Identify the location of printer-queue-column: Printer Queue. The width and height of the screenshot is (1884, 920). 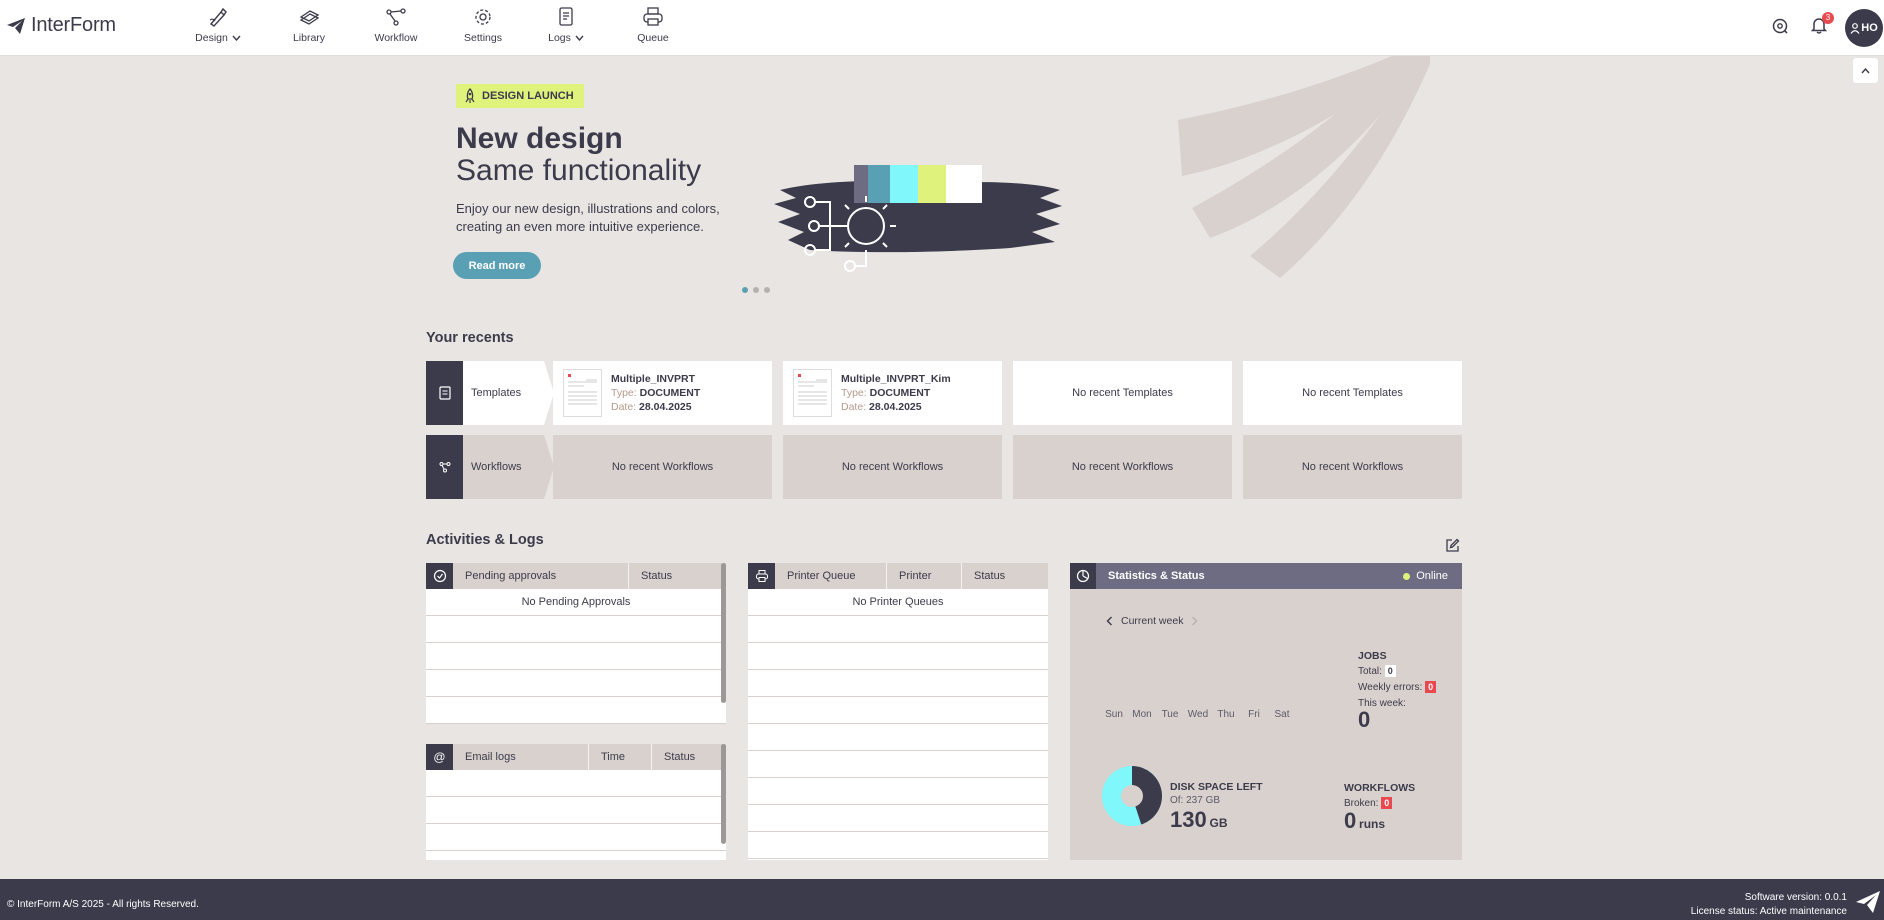
(831, 576).